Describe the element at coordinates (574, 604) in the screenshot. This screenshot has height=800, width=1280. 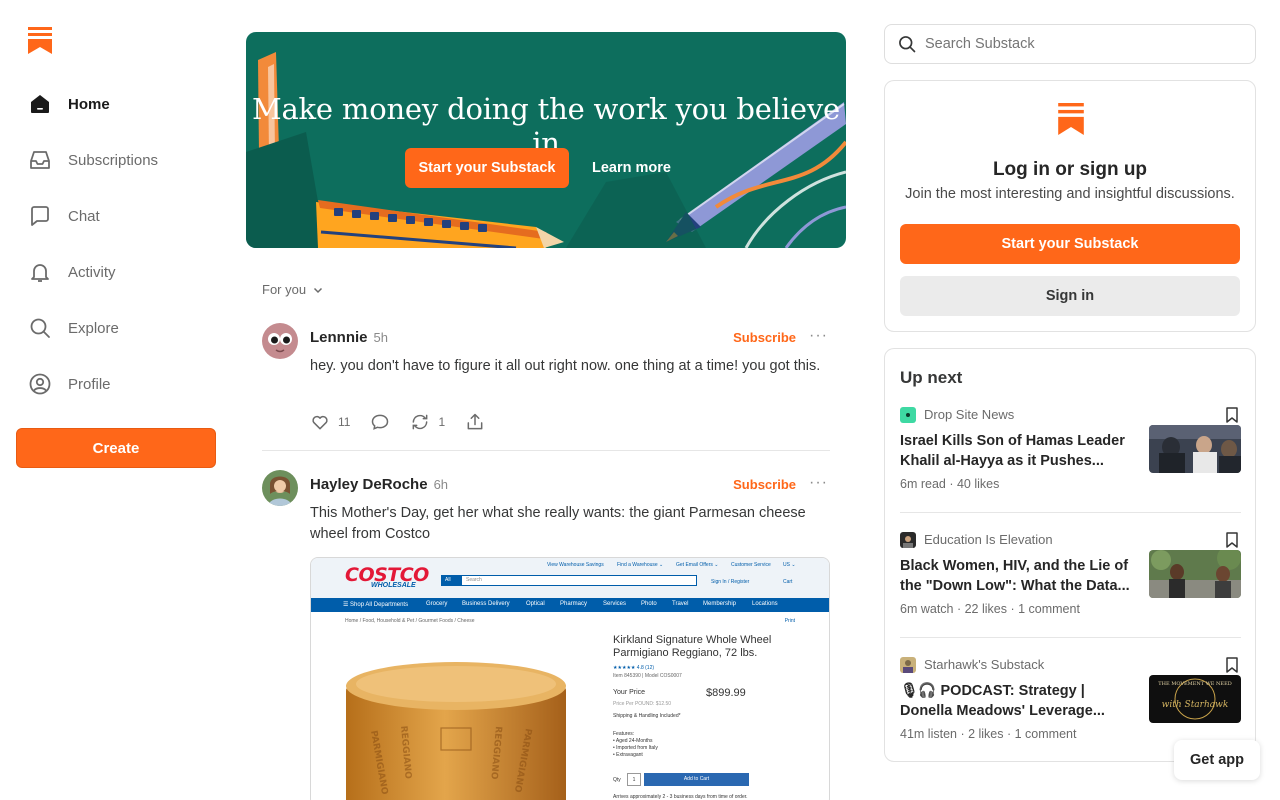
I see `costco-nav-item: Pharmacy` at that location.